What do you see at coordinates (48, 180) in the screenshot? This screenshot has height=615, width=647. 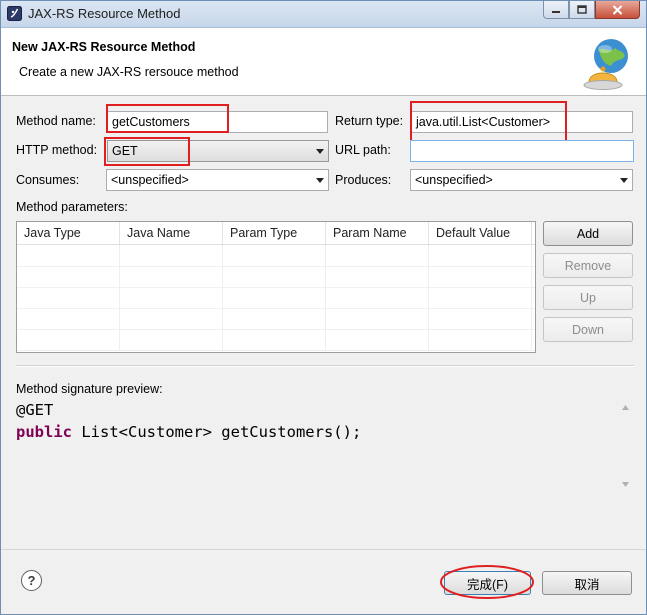 I see `consumes-label: Consumes:` at bounding box center [48, 180].